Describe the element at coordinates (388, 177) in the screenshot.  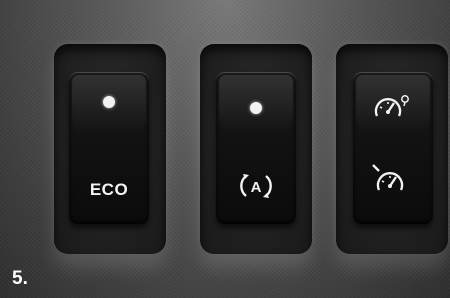
I see `cruise-control-icon` at that location.